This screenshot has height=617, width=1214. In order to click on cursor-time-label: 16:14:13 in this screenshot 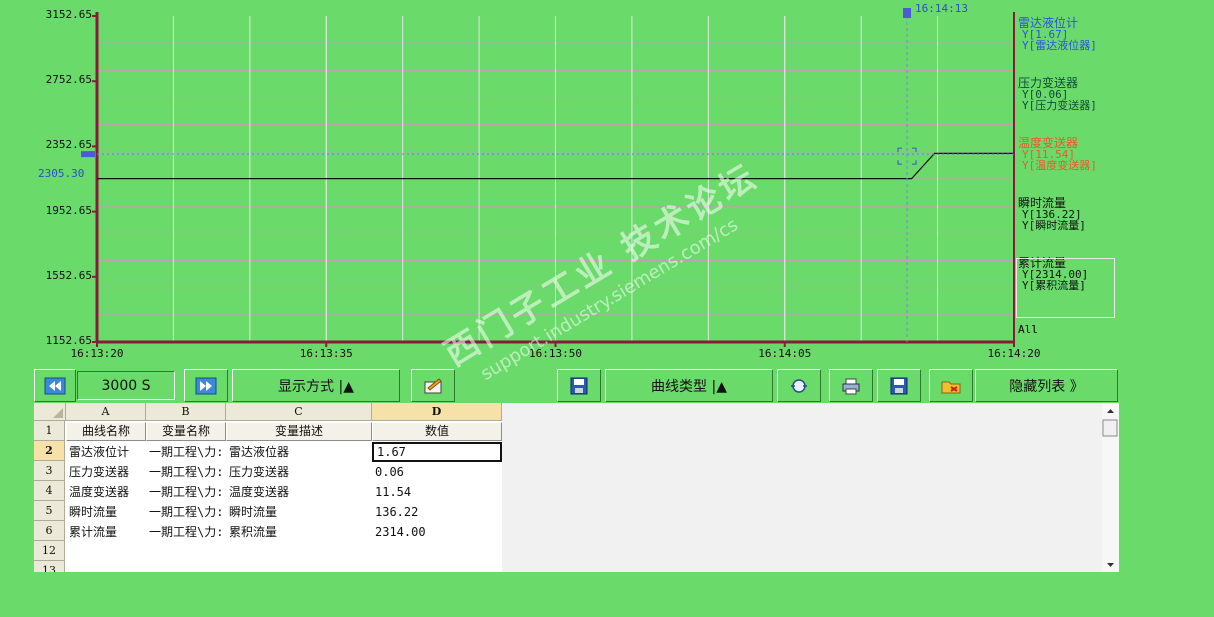, I will do `click(941, 8)`.